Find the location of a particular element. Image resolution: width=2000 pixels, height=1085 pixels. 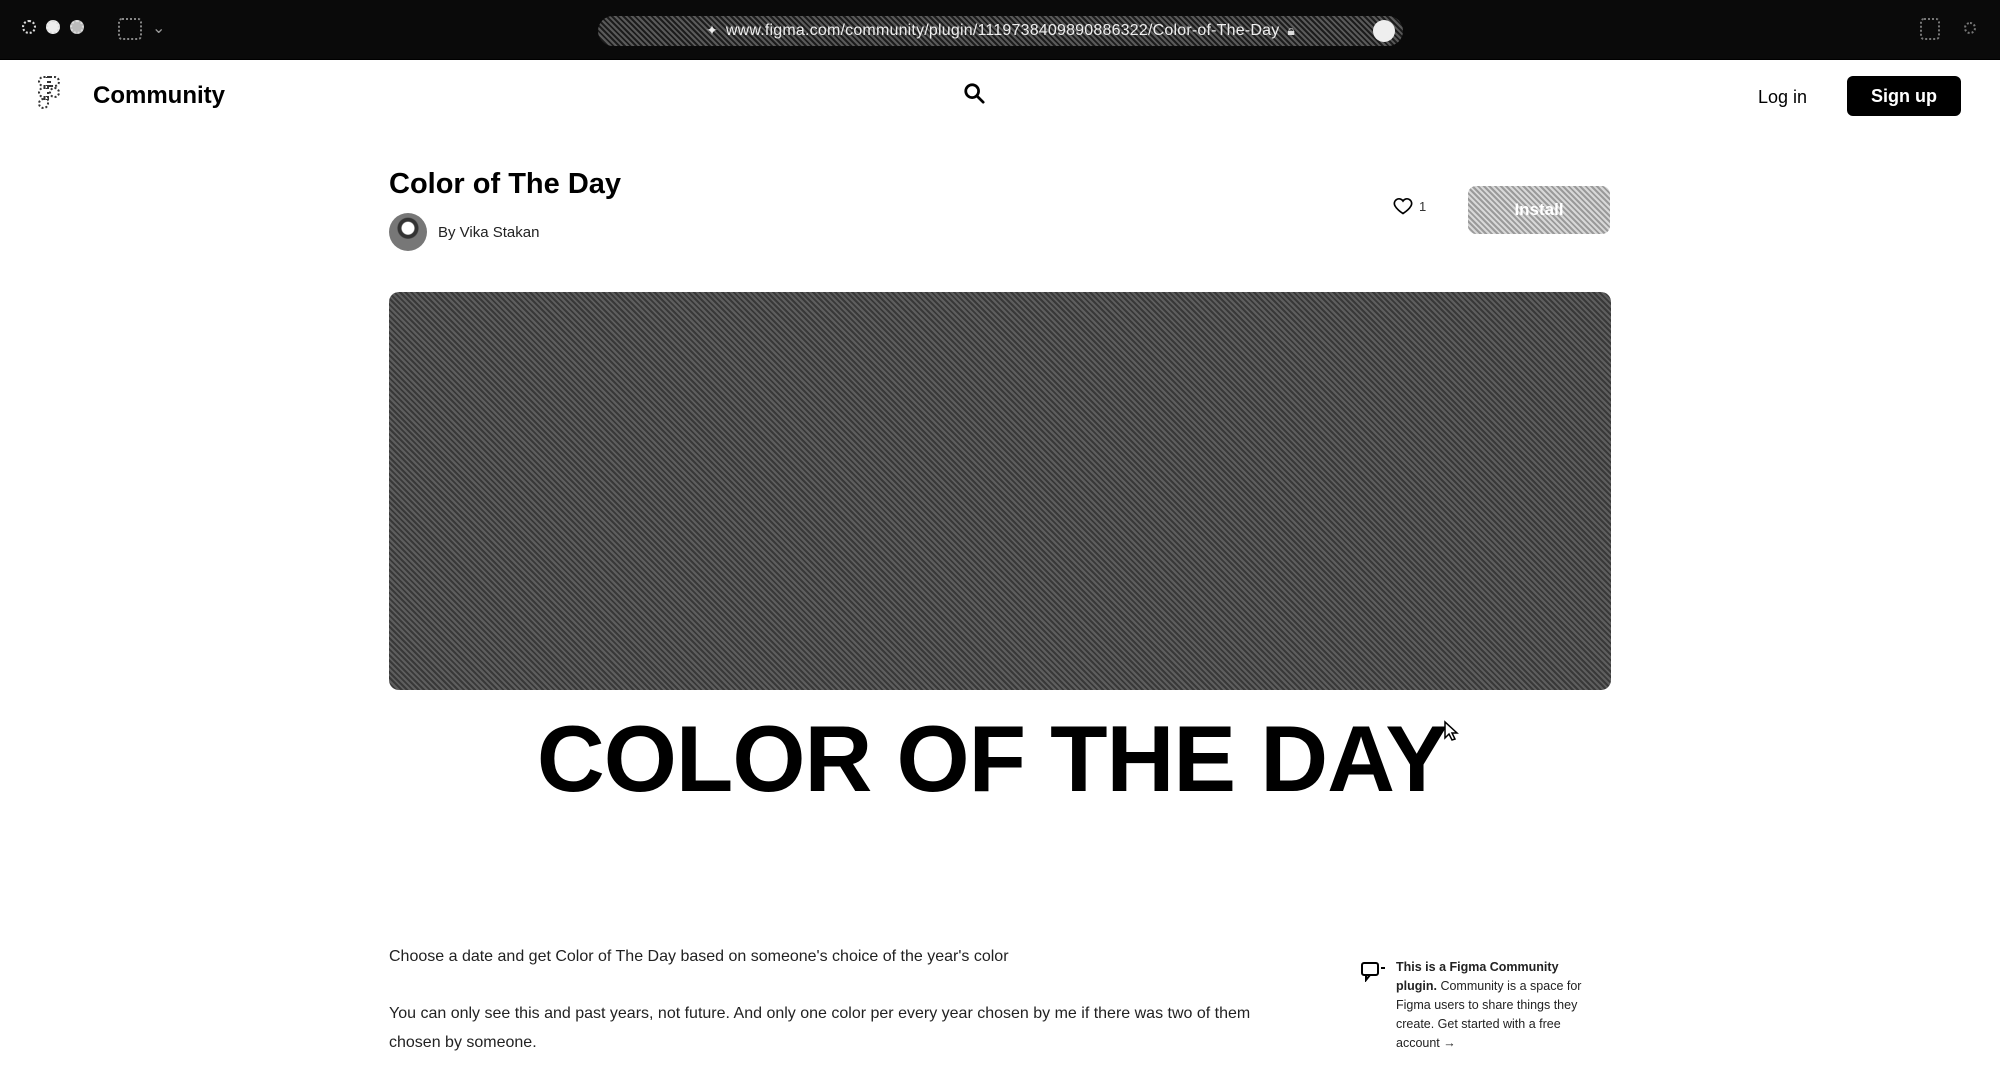

close-window-button is located at coordinates (29, 27).